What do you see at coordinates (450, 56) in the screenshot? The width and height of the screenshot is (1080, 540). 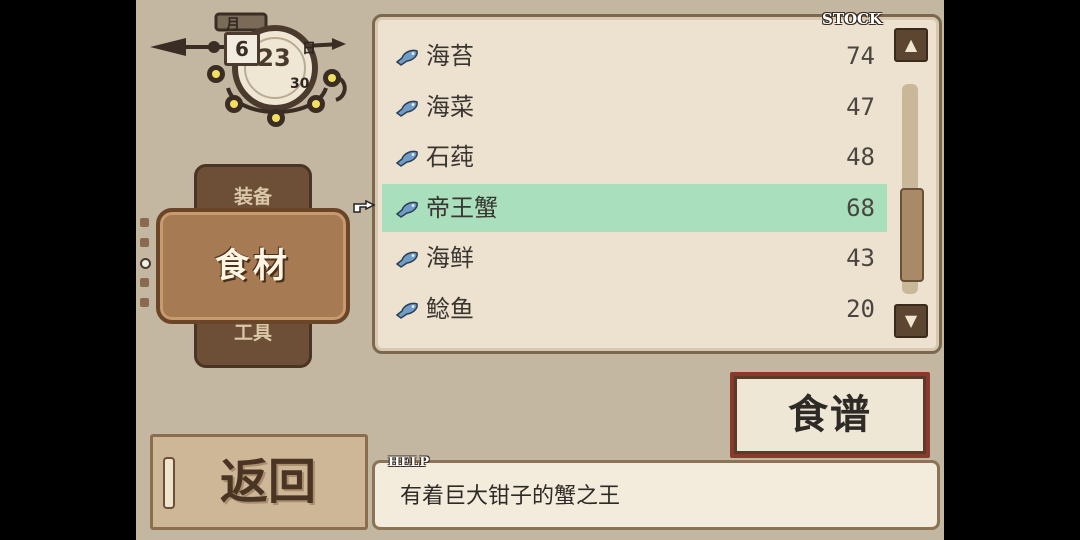 I see `item-name: 海苔` at bounding box center [450, 56].